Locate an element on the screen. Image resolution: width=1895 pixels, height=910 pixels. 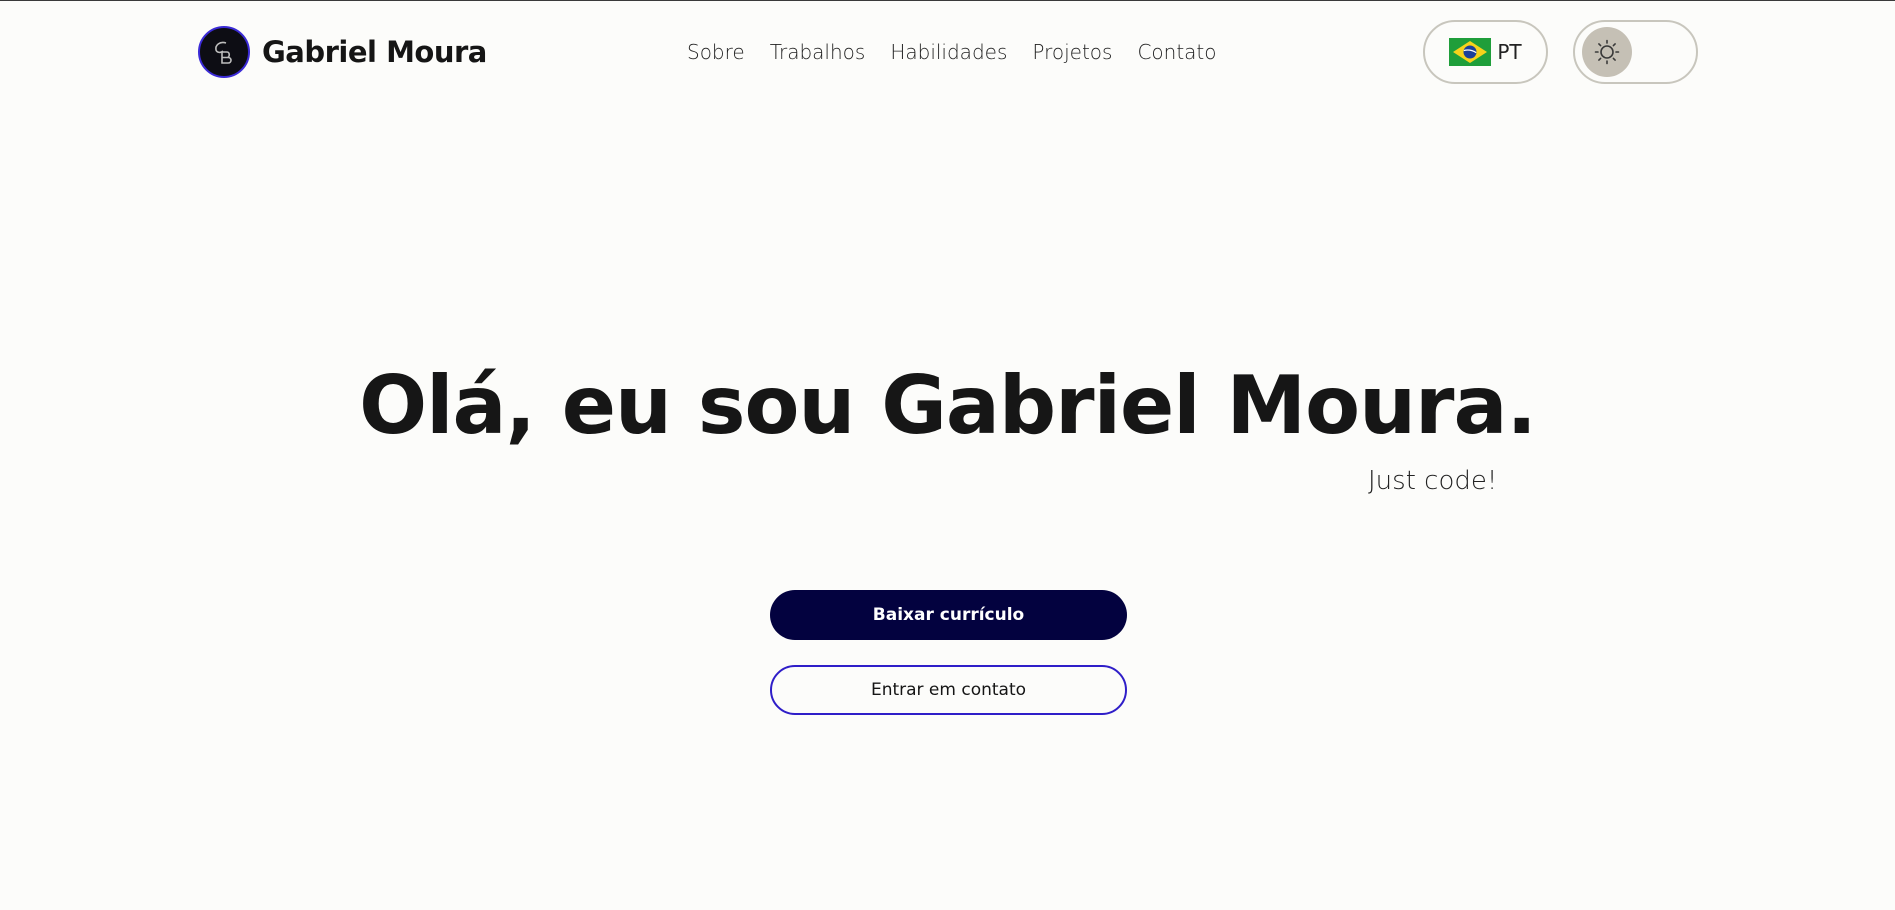
brand-home-link: Gabriel Moura is located at coordinates (342, 52).